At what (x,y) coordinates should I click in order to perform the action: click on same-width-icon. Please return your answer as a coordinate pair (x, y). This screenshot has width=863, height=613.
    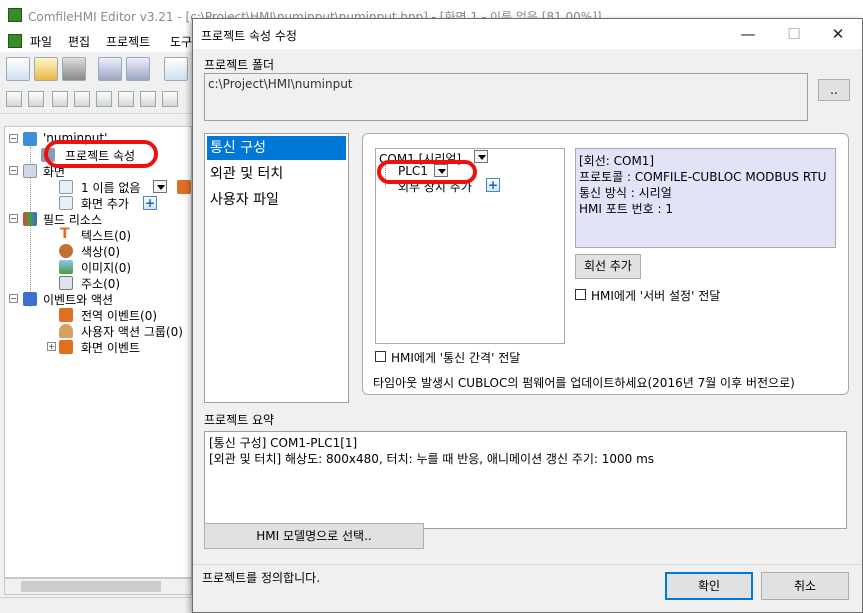
    Looking at the image, I should click on (148, 99).